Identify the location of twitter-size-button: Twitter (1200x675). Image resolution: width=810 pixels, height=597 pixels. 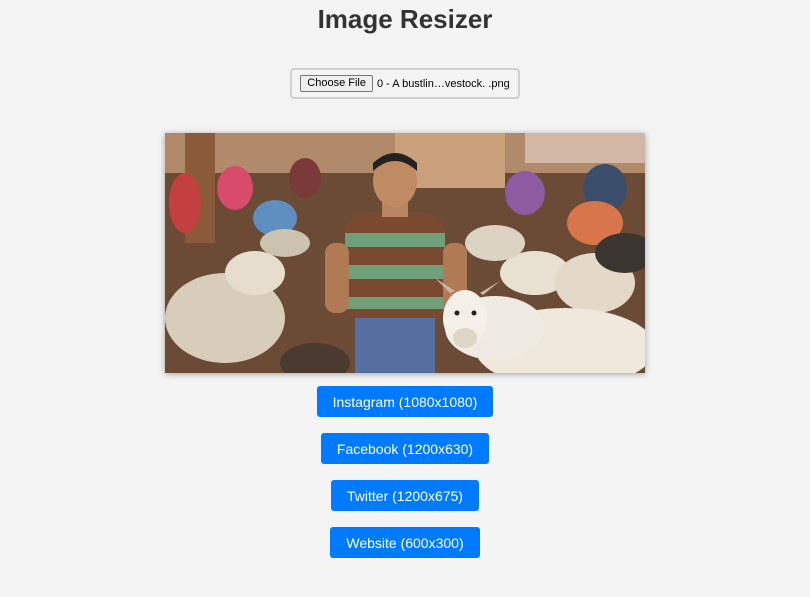
(405, 495).